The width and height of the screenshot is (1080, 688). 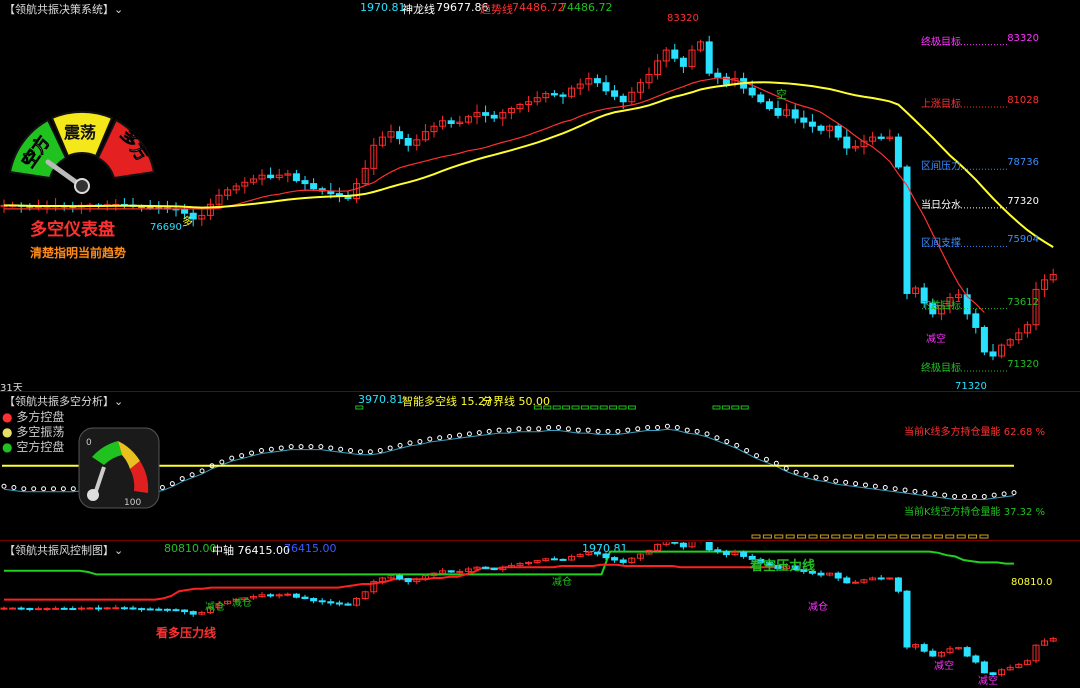 What do you see at coordinates (941, 104) in the screenshot?
I see `target-label: 上涨目标` at bounding box center [941, 104].